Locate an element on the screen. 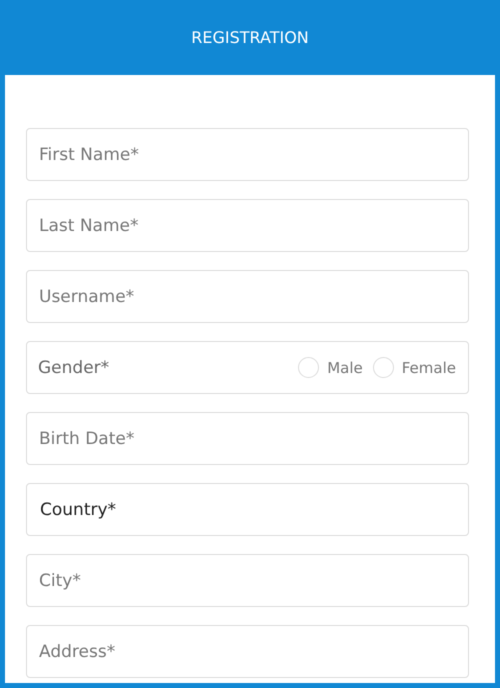 This screenshot has width=500, height=688. text-field: Birth Date* is located at coordinates (247, 438).